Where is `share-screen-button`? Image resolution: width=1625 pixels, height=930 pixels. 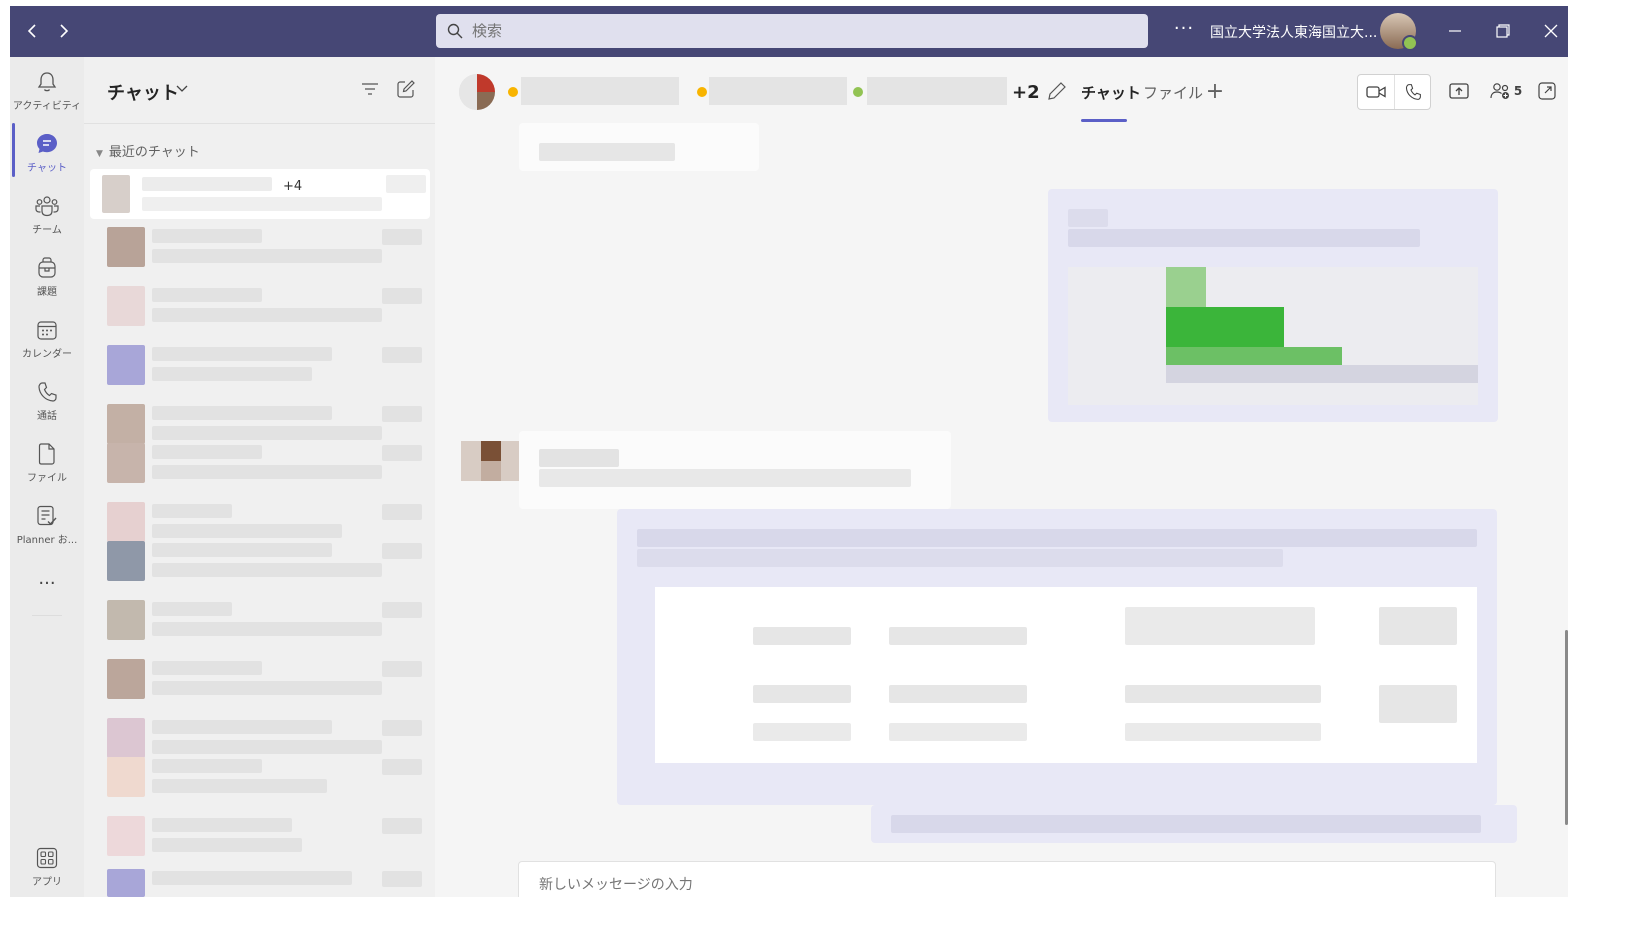 share-screen-button is located at coordinates (1459, 91).